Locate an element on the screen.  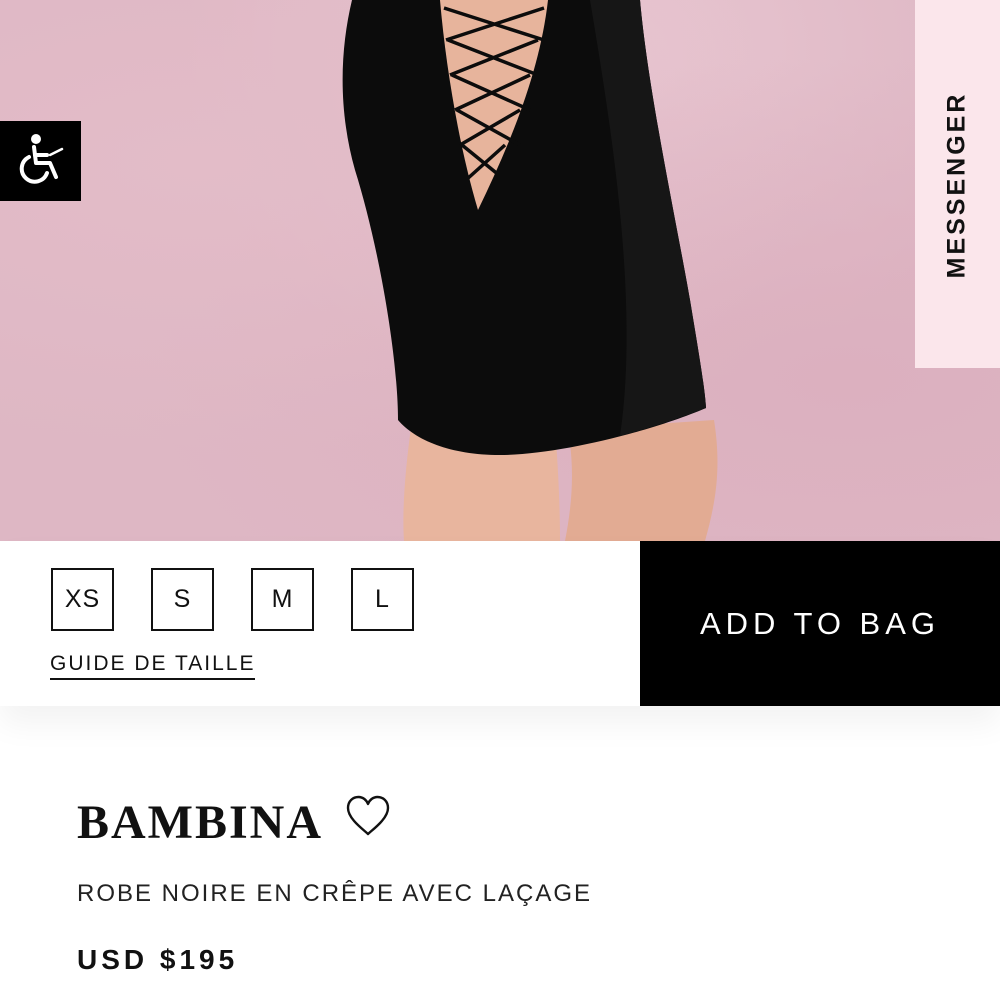
product-description: ROBE NOIRE EN CRÊPE AVEC LAÇAGE is located at coordinates (335, 893).